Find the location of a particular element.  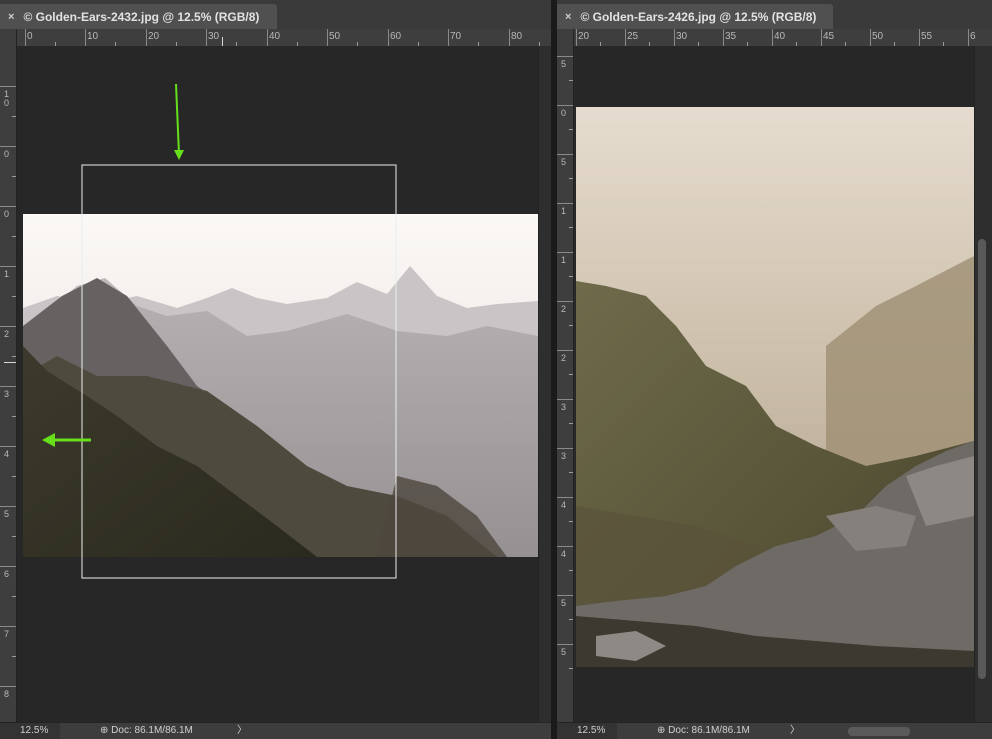

left-status-bar: 12.5% ⊕ Doc: 86.1M/86.1M 〉 is located at coordinates (275, 730).